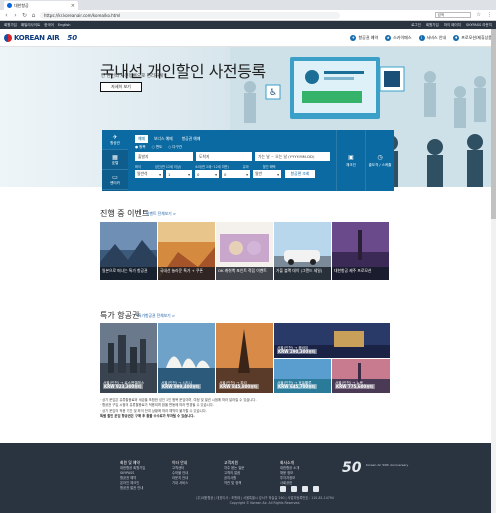  I want to click on skypass-lounge-link: SKYPASS 라운지, so click(479, 25).